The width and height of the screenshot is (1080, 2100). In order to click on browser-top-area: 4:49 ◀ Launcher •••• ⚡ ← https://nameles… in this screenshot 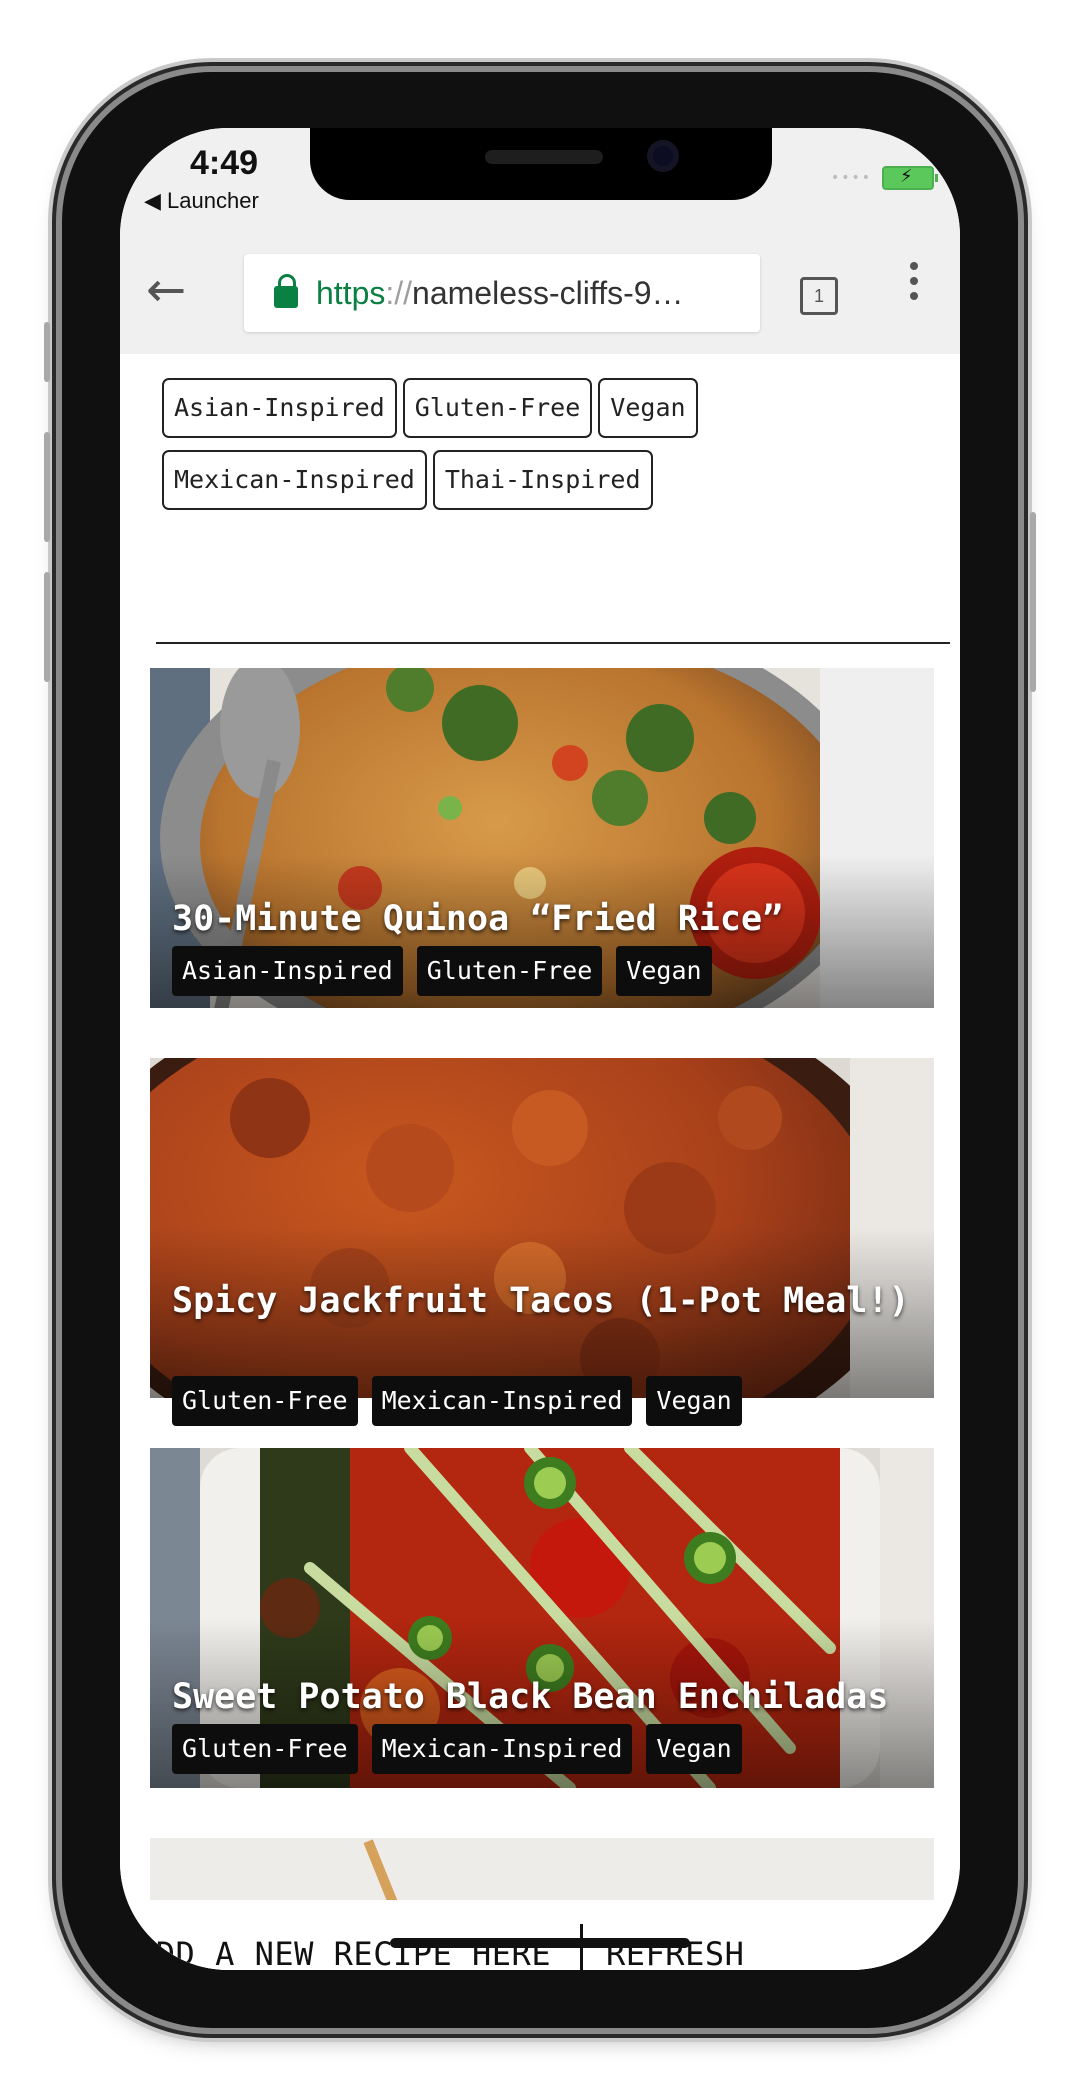, I will do `click(540, 241)`.